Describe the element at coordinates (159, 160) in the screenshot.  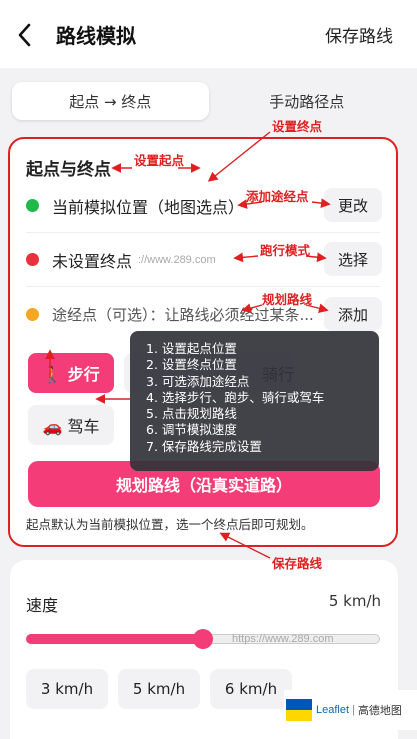
I see `annotation-set-start: 设置起点` at that location.